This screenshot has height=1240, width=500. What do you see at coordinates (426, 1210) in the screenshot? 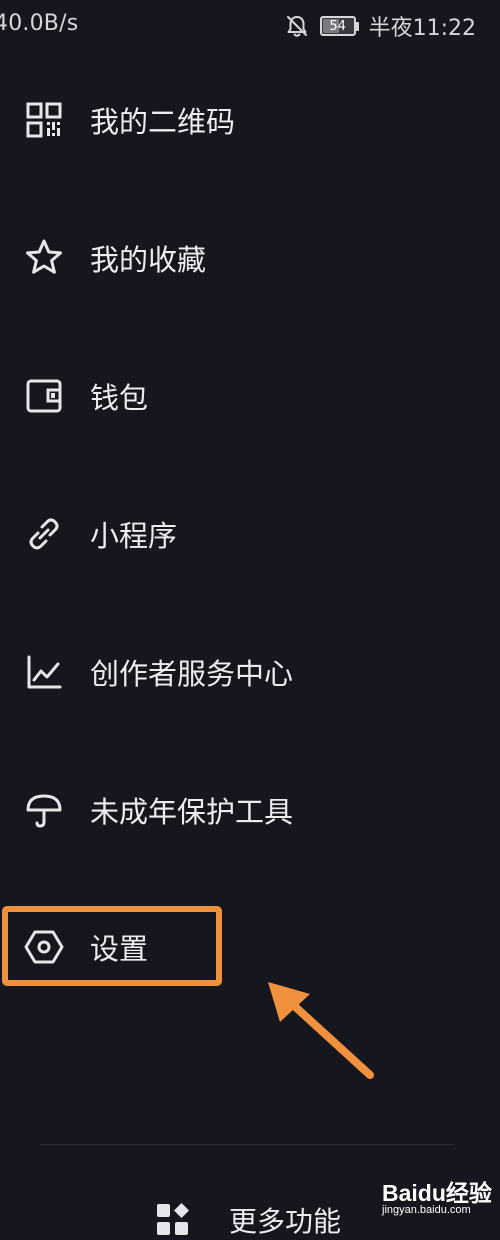
I see `watermark-sub: jingyan.baidu.com` at bounding box center [426, 1210].